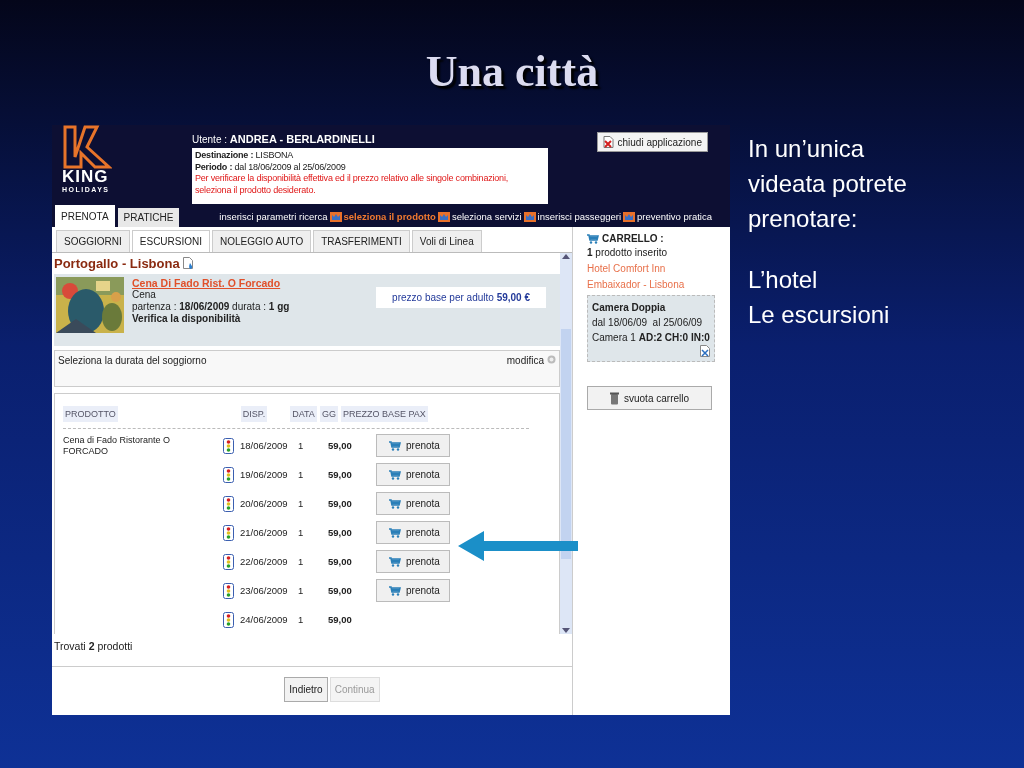  Describe the element at coordinates (188, 263) in the screenshot. I see `document-icon` at that location.